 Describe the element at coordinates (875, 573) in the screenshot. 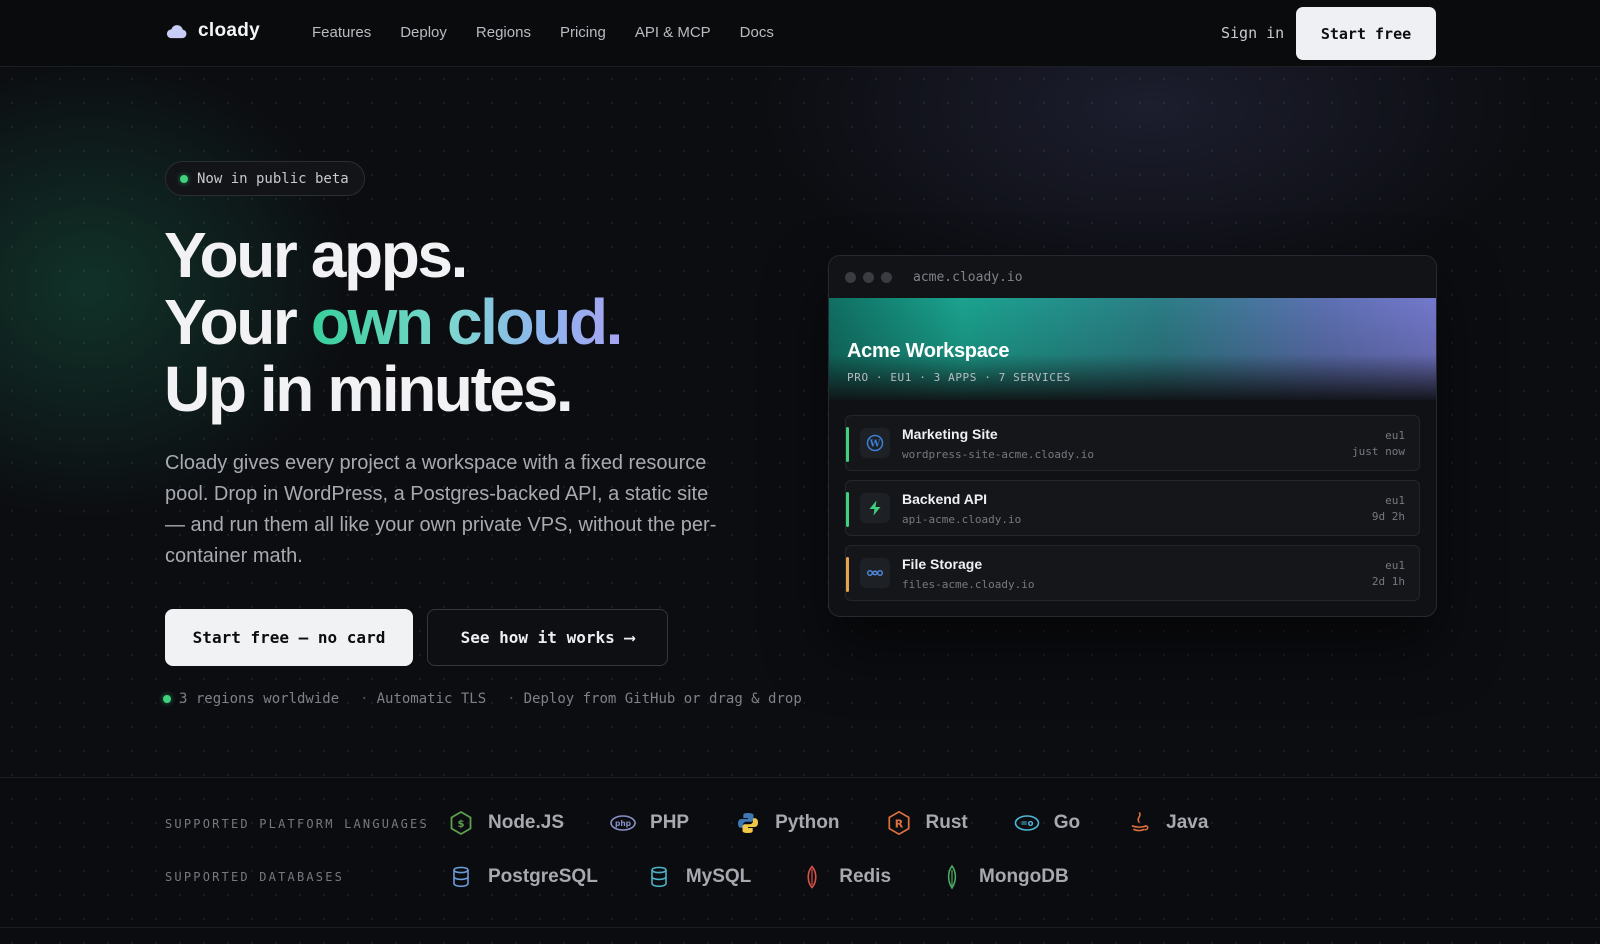

I see `storage-icon` at that location.